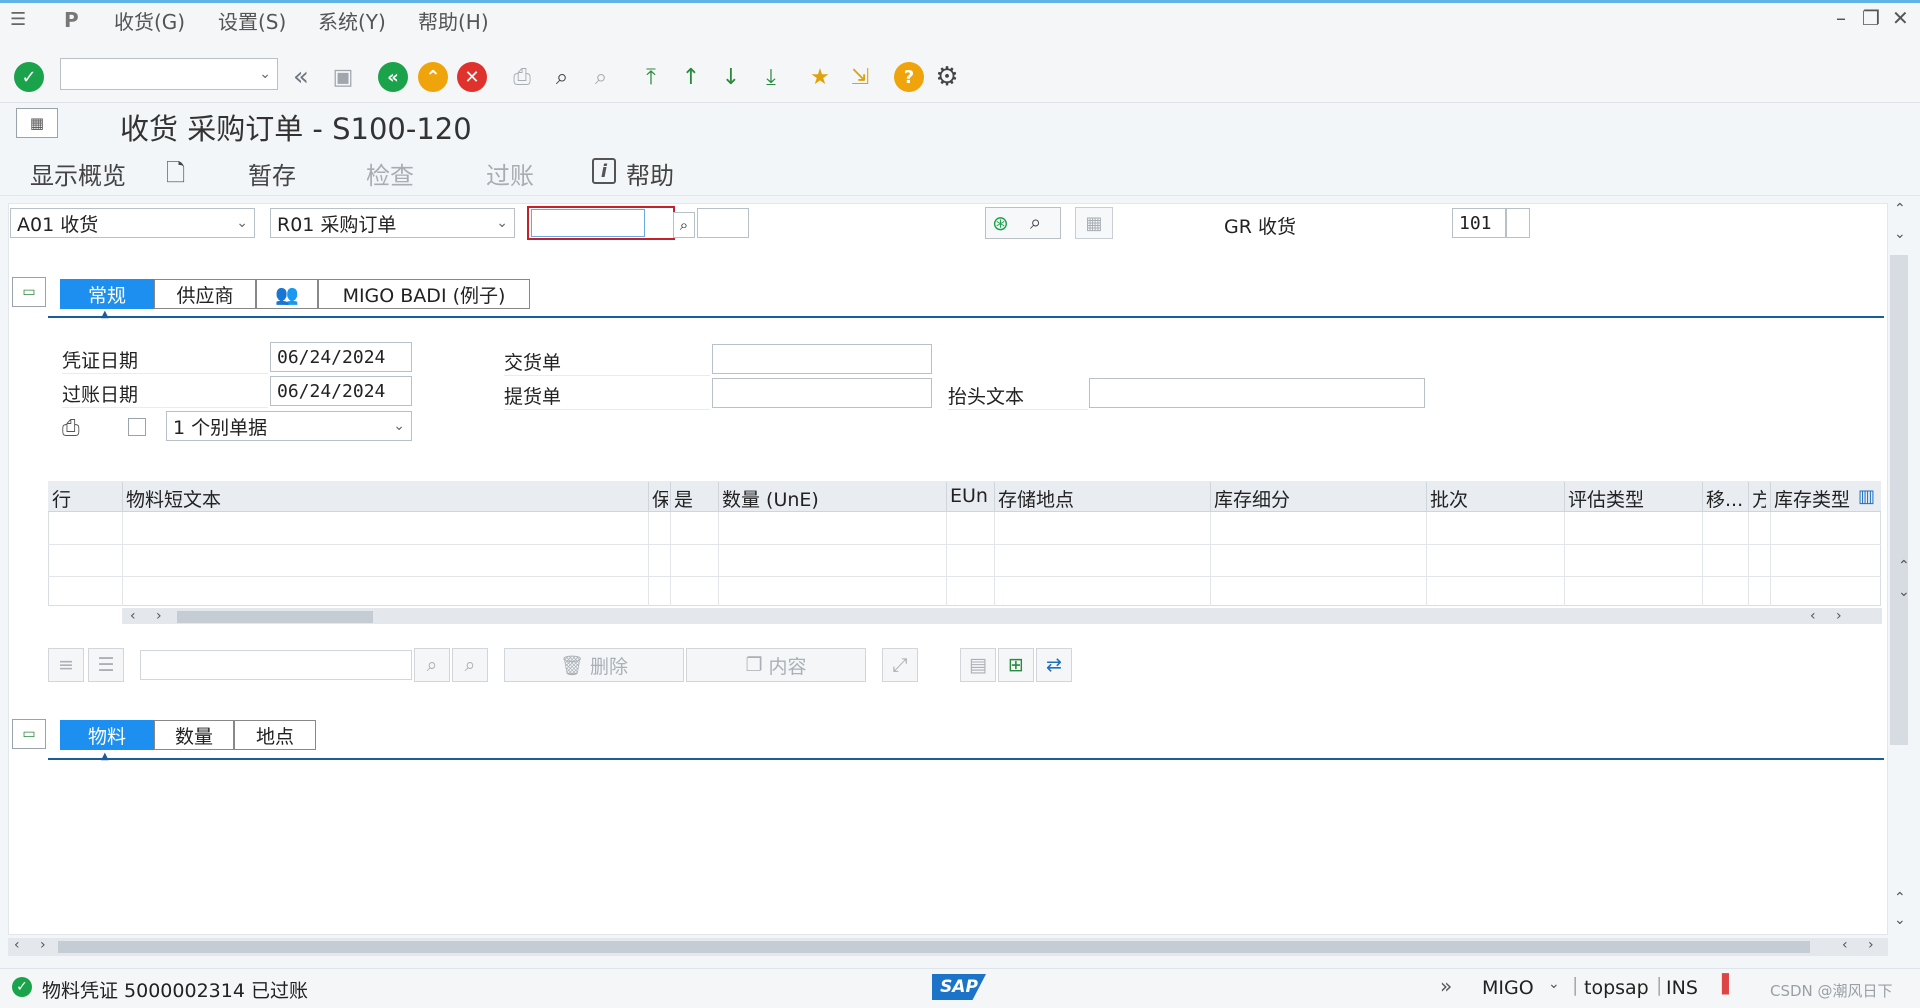  Describe the element at coordinates (1035, 222) in the screenshot. I see `binoculars-icon: ⌕` at that location.